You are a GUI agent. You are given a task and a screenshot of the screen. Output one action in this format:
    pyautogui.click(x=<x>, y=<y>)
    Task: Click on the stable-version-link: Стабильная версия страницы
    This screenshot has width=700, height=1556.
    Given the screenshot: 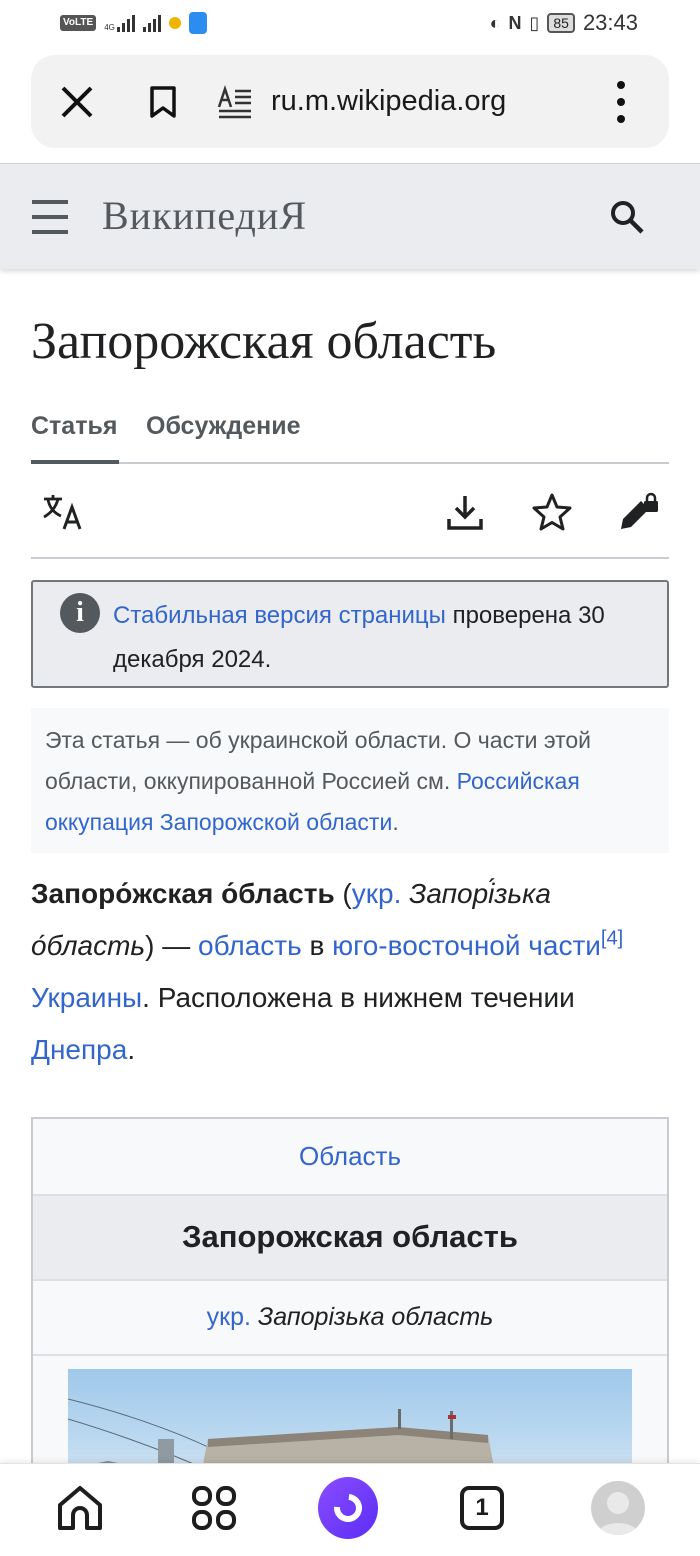 What is the action you would take?
    pyautogui.click(x=279, y=615)
    